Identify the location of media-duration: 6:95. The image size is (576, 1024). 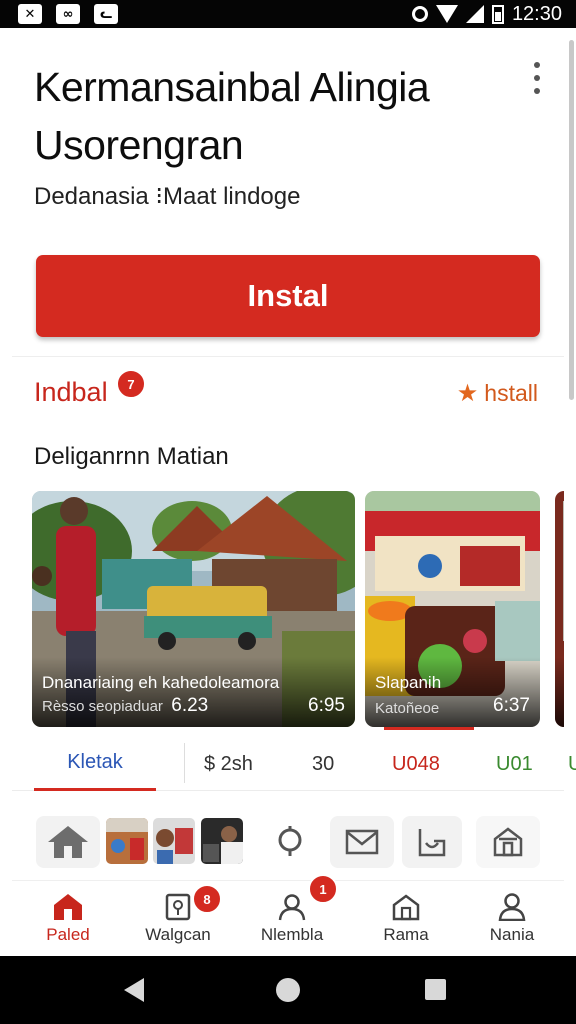
(326, 705).